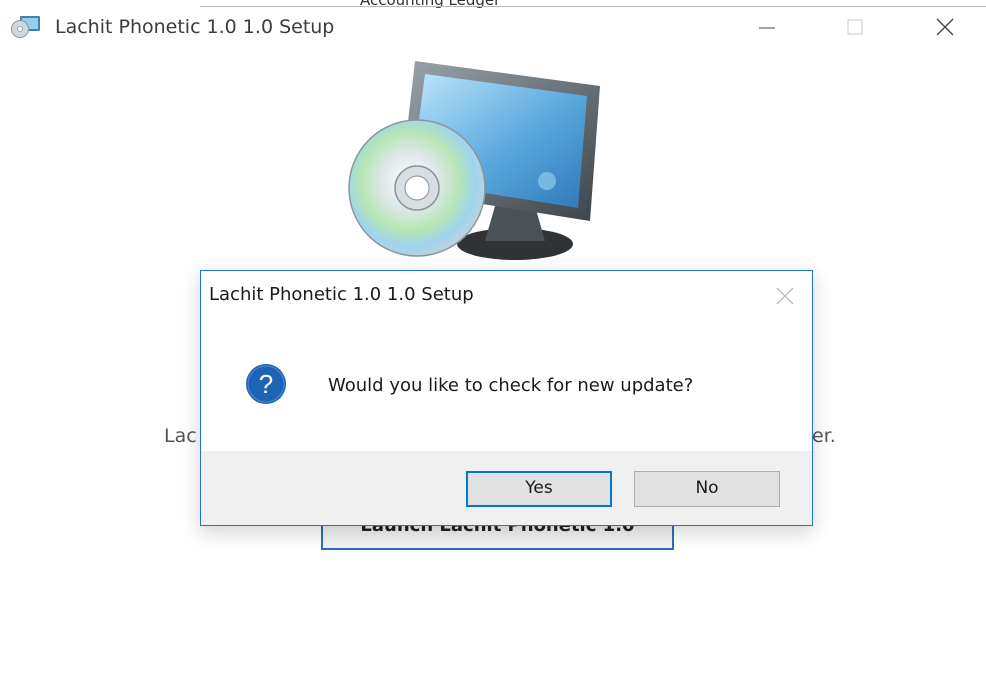  I want to click on minimize-button, so click(767, 27).